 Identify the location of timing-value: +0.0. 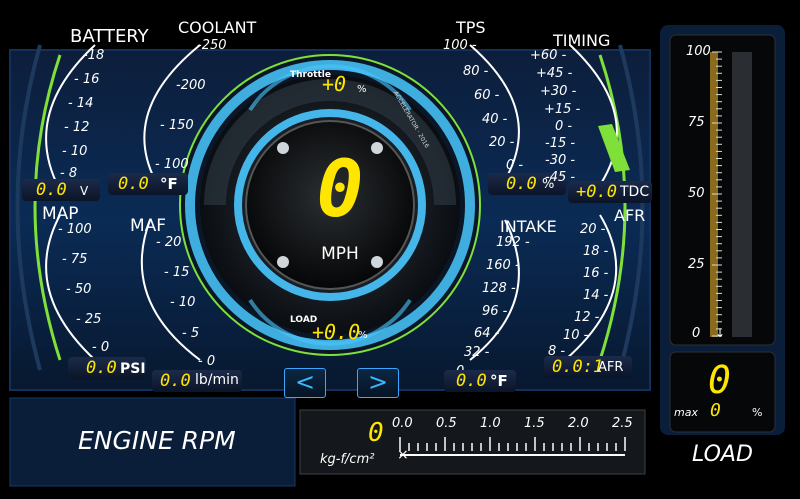
(596, 192).